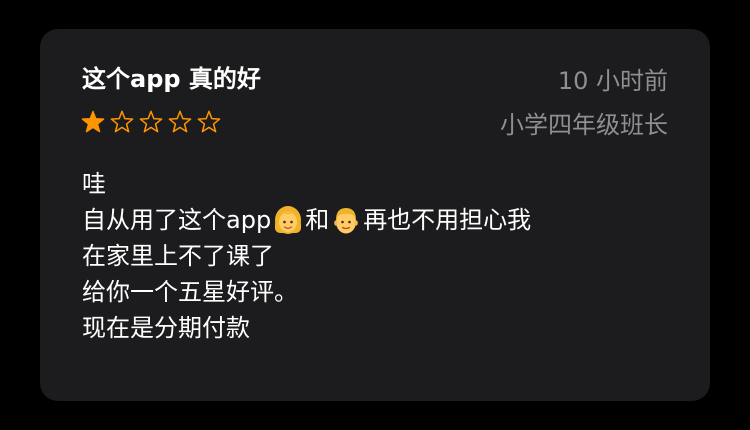 This screenshot has width=750, height=430. Describe the element at coordinates (288, 220) in the screenshot. I see `woman-emoji-icon` at that location.